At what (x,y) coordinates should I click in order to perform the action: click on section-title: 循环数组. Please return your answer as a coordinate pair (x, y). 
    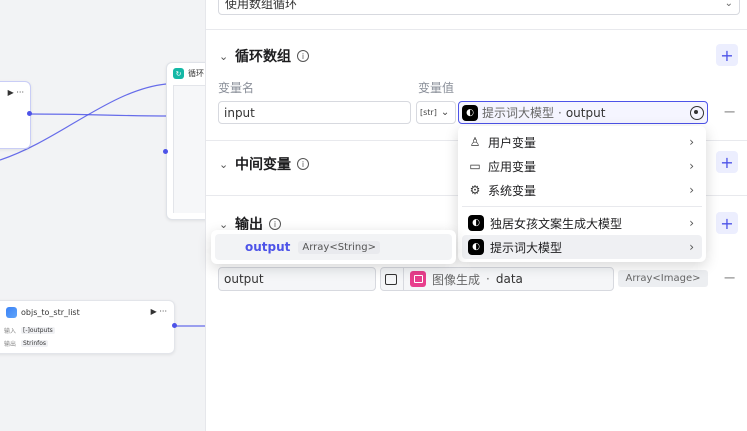
    Looking at the image, I should click on (263, 57).